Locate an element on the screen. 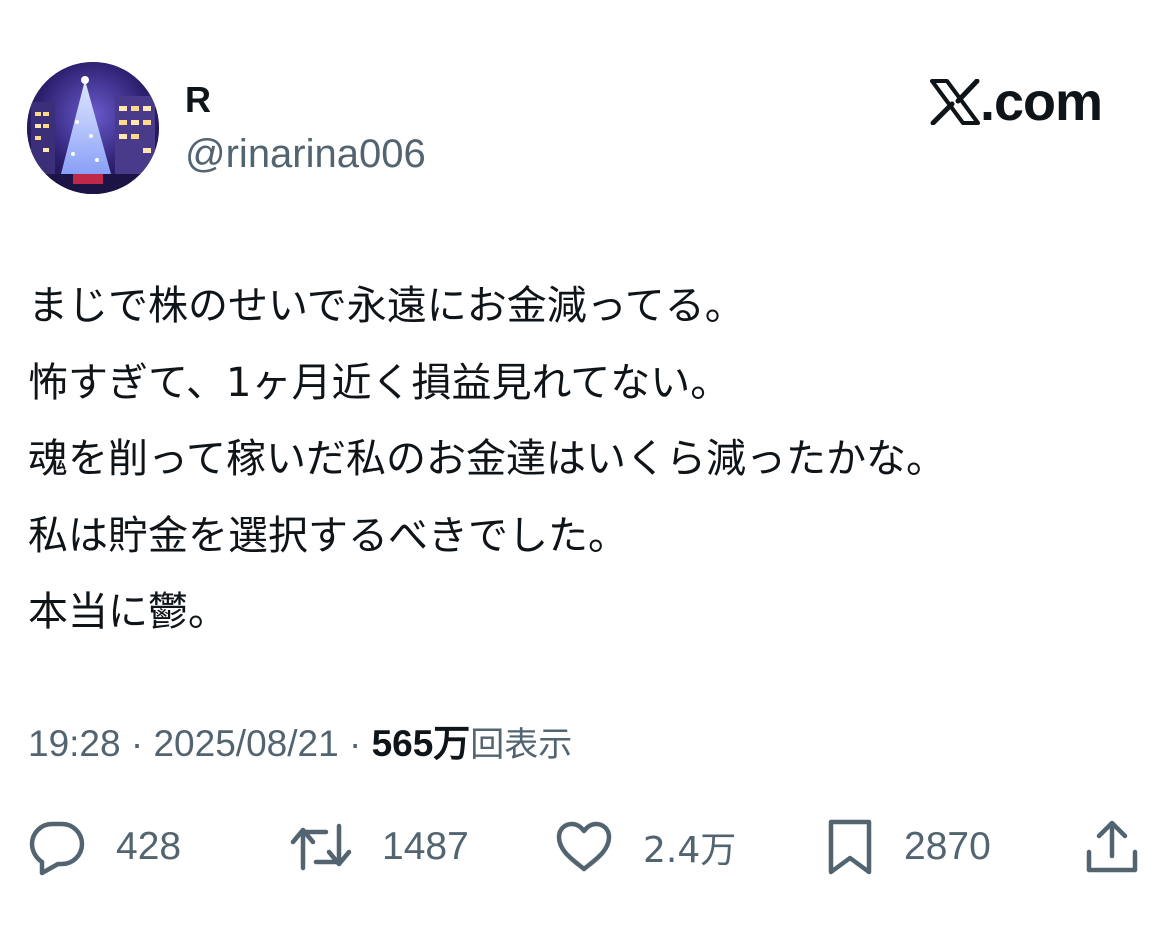 Image resolution: width=1170 pixels, height=934 pixels. repost-count: 1487 is located at coordinates (425, 846).